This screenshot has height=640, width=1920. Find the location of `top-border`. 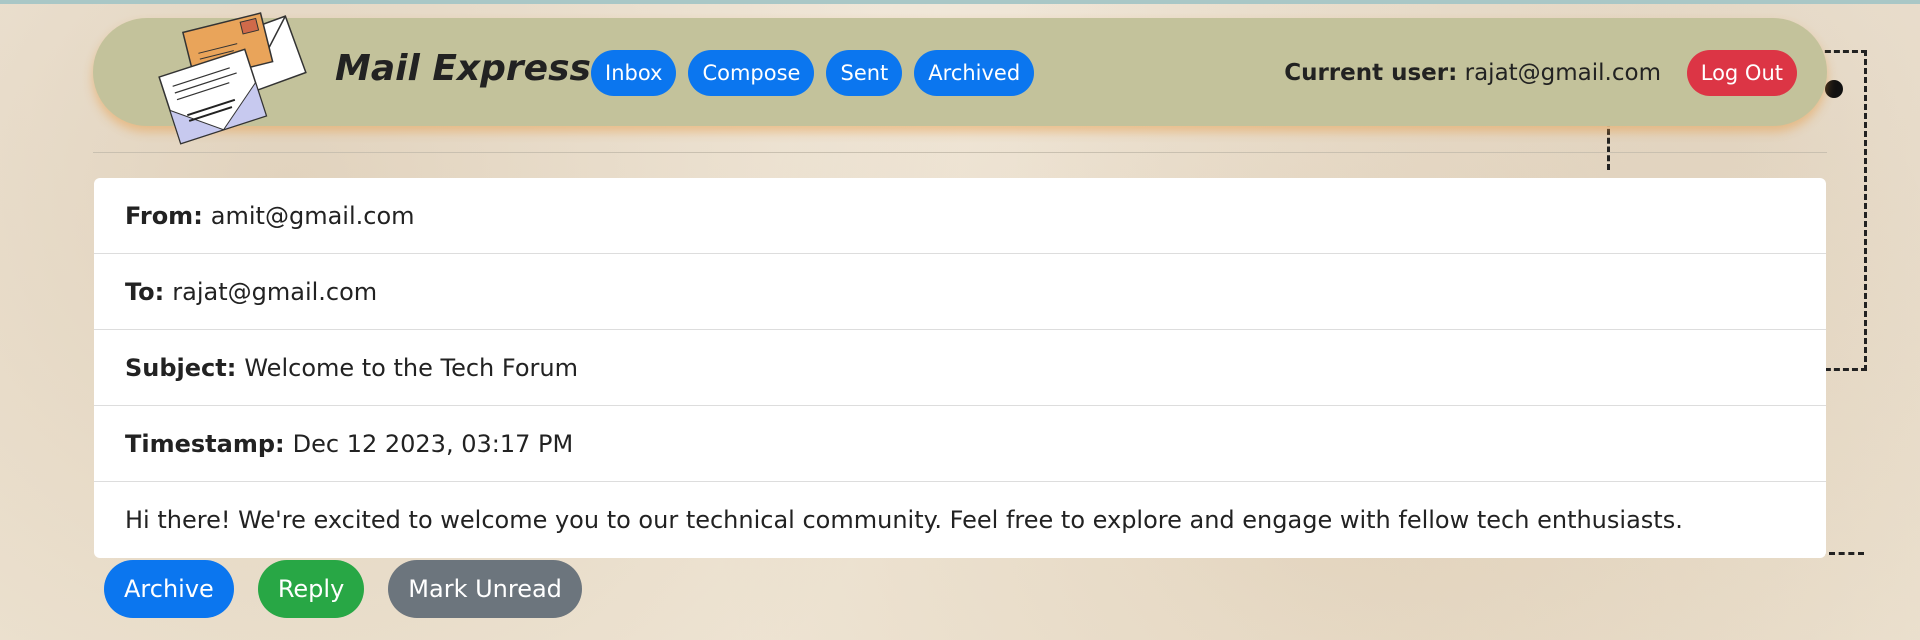

top-border is located at coordinates (960, 2).